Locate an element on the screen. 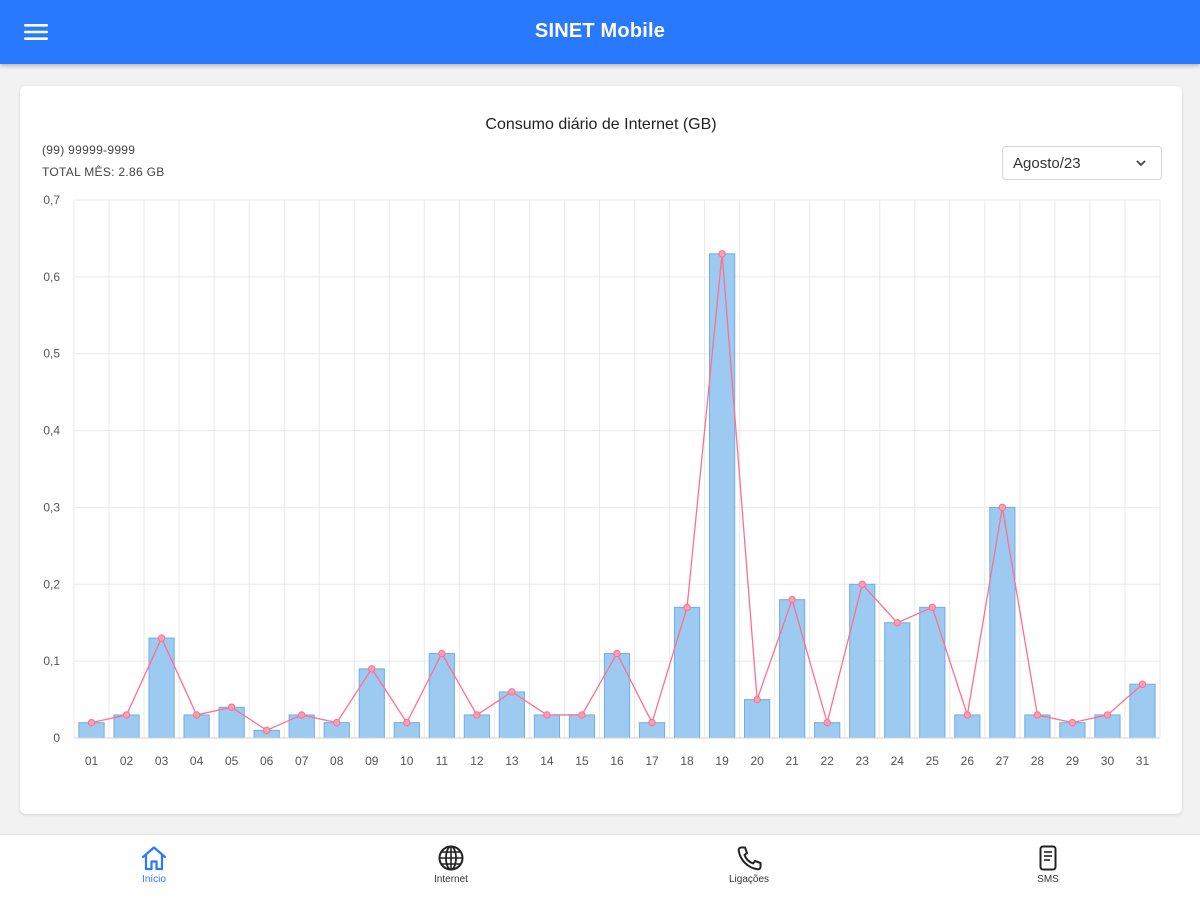  y-tick-label: 0,1 is located at coordinates (51, 661).